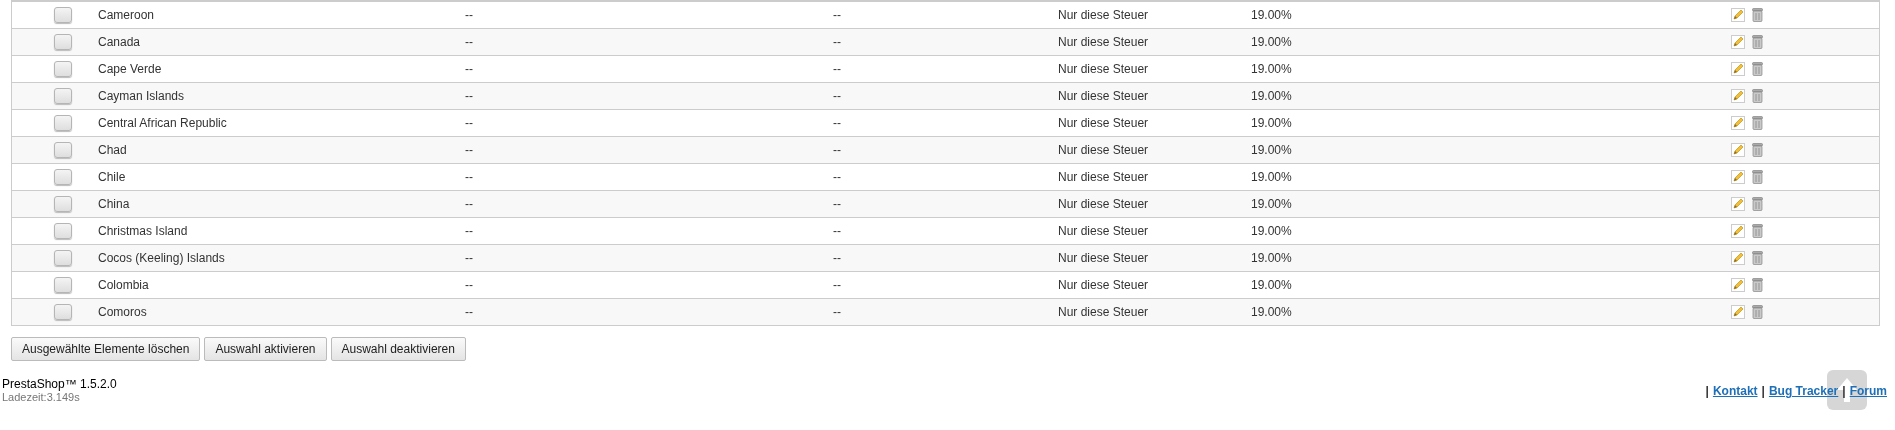  Describe the element at coordinates (106, 349) in the screenshot. I see `bulk-action-button: Ausgewählte Elemente löschen` at that location.